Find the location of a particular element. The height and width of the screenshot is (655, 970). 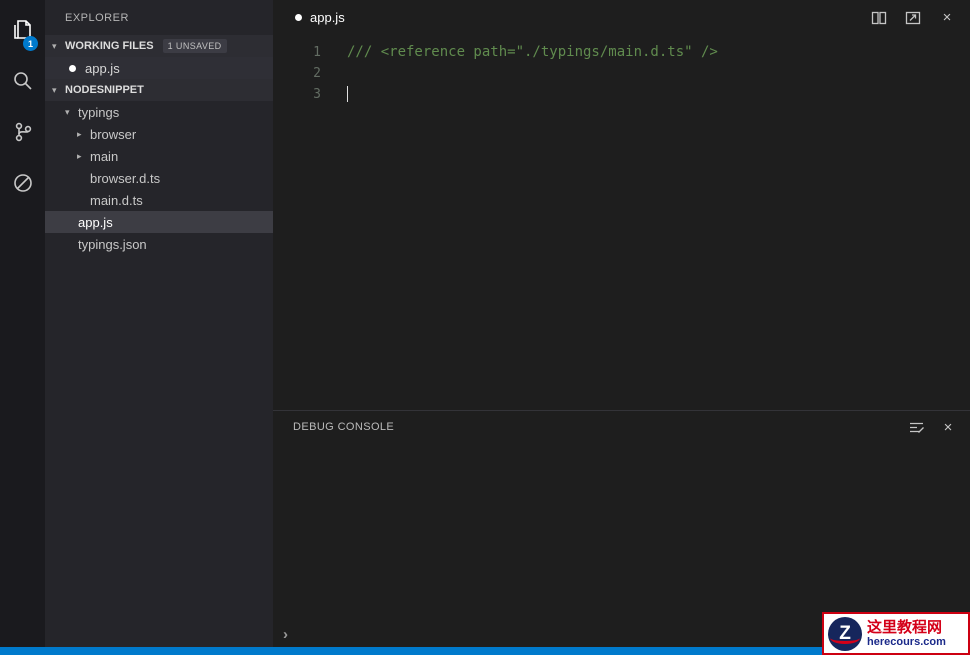

tab-appjs: app.js is located at coordinates (320, 17).